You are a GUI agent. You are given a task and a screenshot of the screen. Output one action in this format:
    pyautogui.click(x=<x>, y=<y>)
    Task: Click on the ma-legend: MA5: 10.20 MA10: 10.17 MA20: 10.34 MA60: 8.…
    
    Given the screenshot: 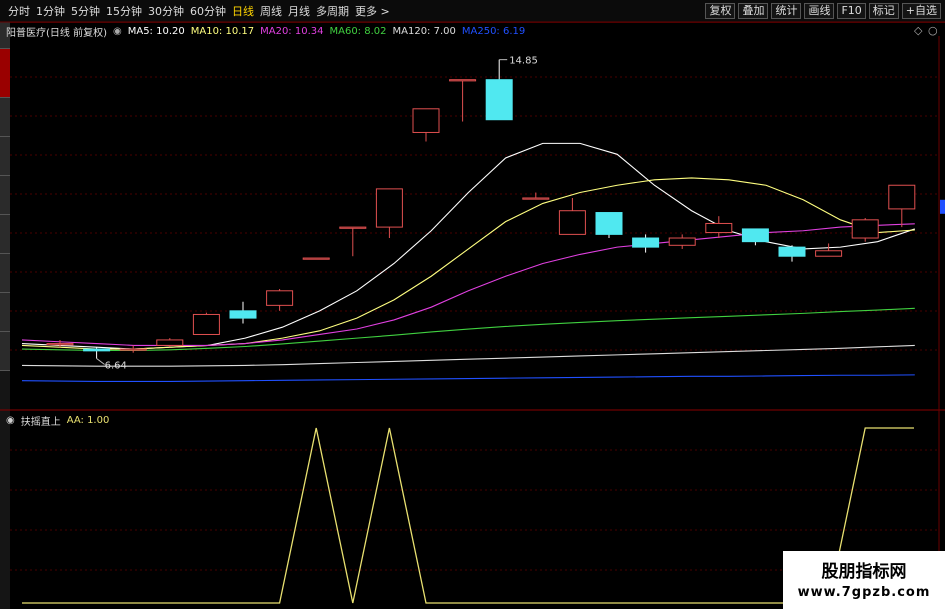 What is the action you would take?
    pyautogui.click(x=327, y=31)
    